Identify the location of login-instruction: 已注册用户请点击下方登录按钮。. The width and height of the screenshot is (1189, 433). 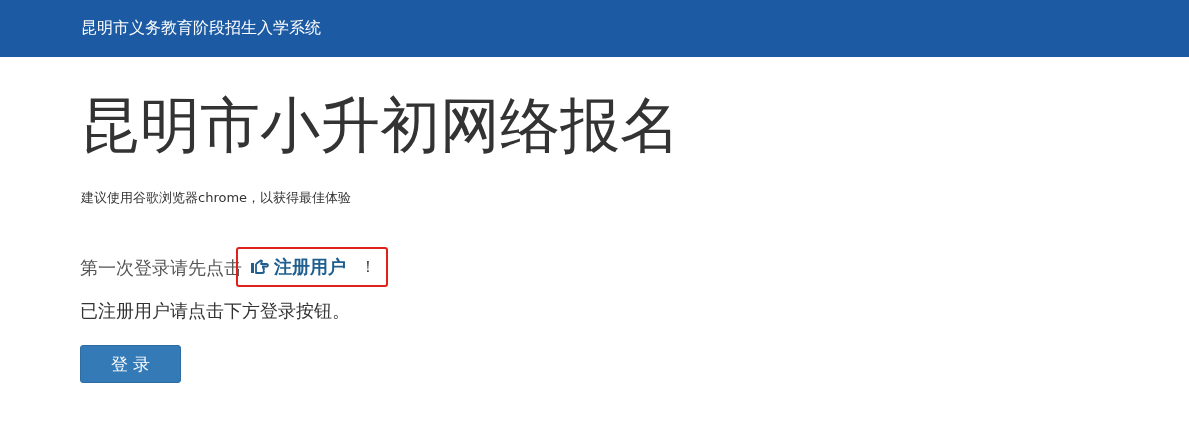
(215, 311).